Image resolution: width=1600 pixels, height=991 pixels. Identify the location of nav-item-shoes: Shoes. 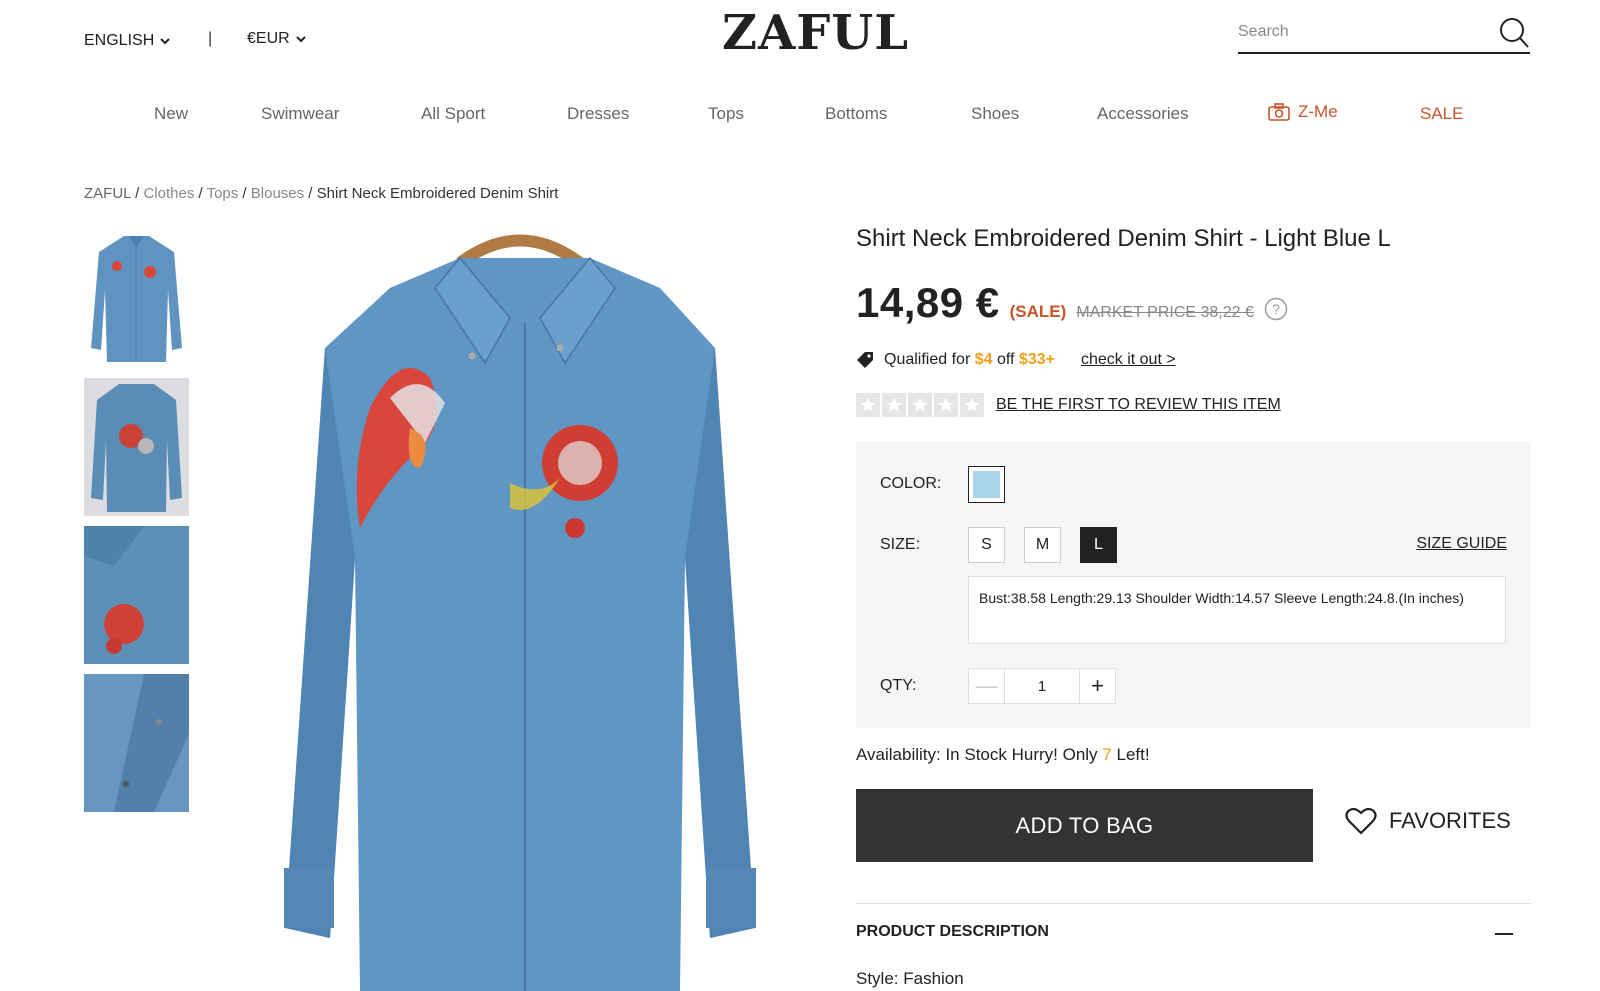
(995, 114).